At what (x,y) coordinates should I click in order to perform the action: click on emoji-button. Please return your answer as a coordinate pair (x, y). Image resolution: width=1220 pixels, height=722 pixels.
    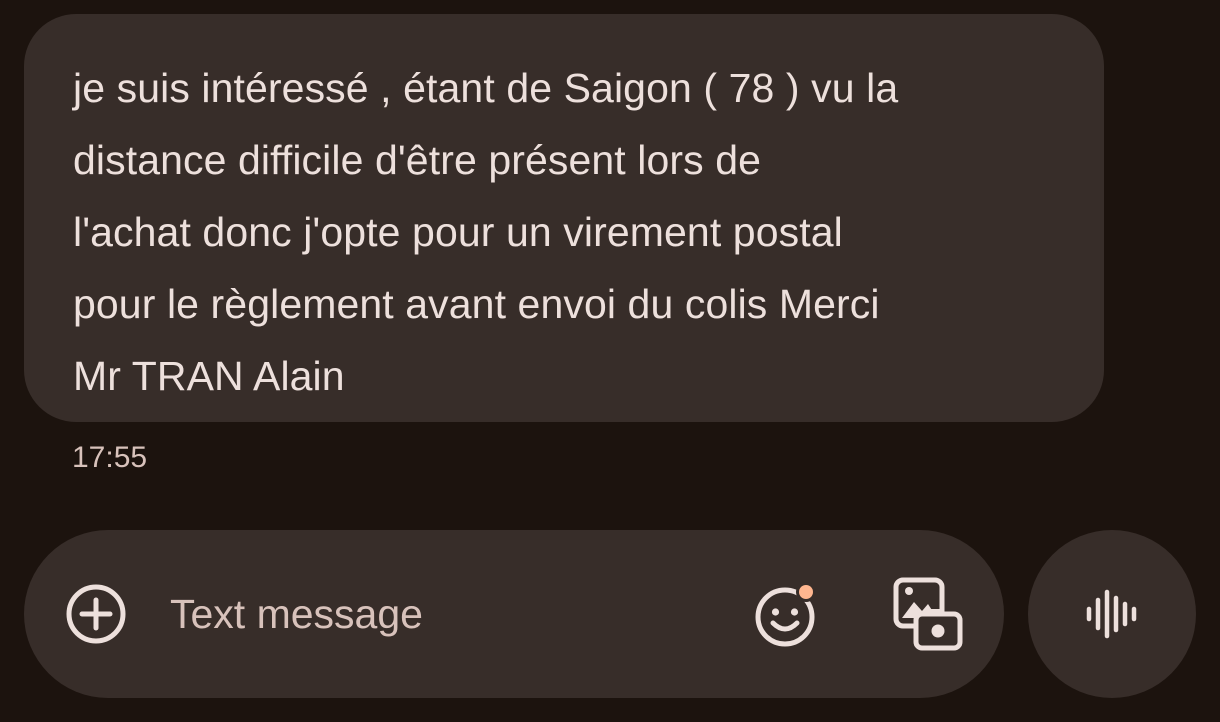
    Looking at the image, I should click on (786, 614).